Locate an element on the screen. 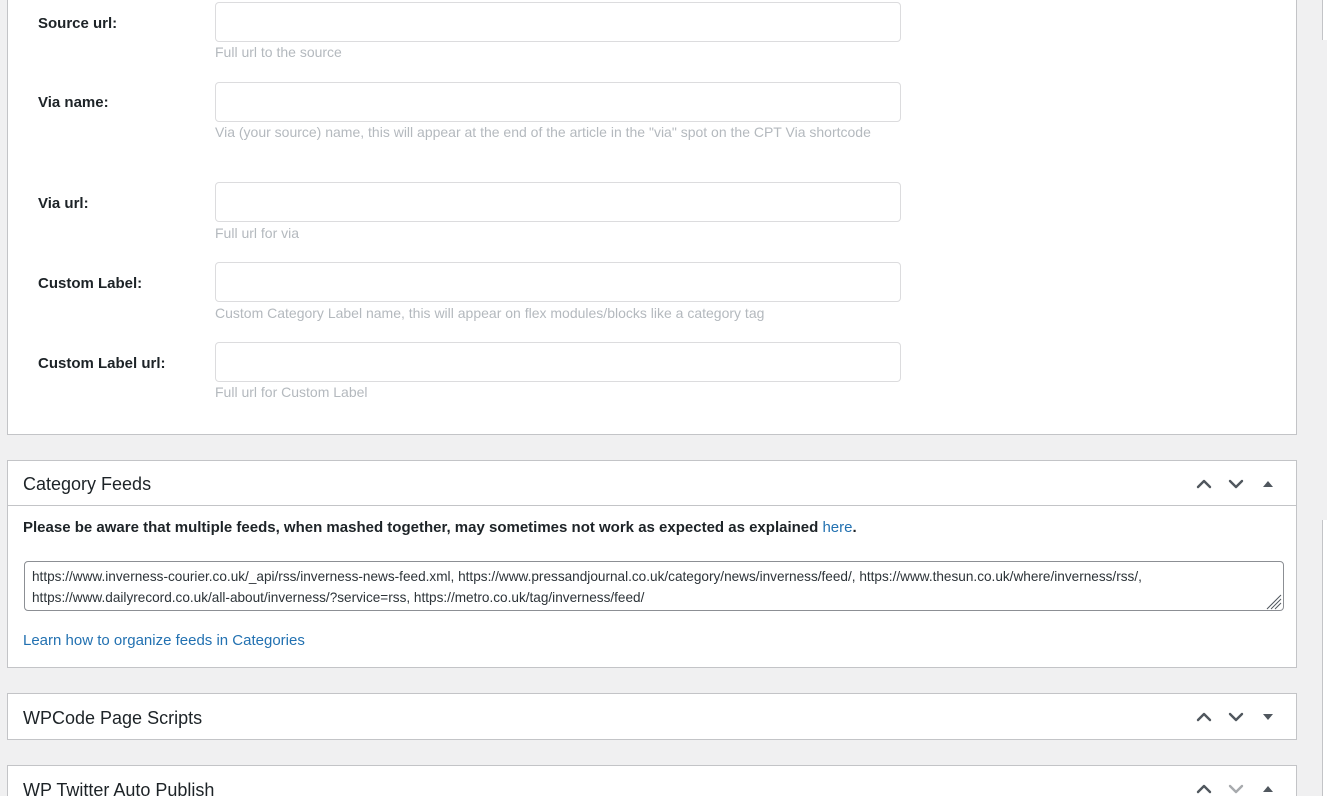 The height and width of the screenshot is (796, 1327). category-feeds-title: Category Feeds is located at coordinates (87, 484).